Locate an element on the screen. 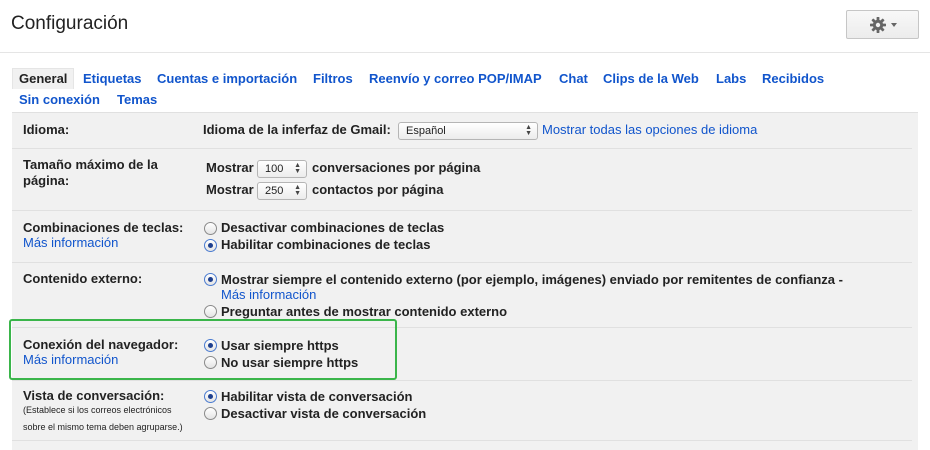 The image size is (930, 450). conversation-view-disable-label: Desactivar vista de conversación is located at coordinates (324, 413).